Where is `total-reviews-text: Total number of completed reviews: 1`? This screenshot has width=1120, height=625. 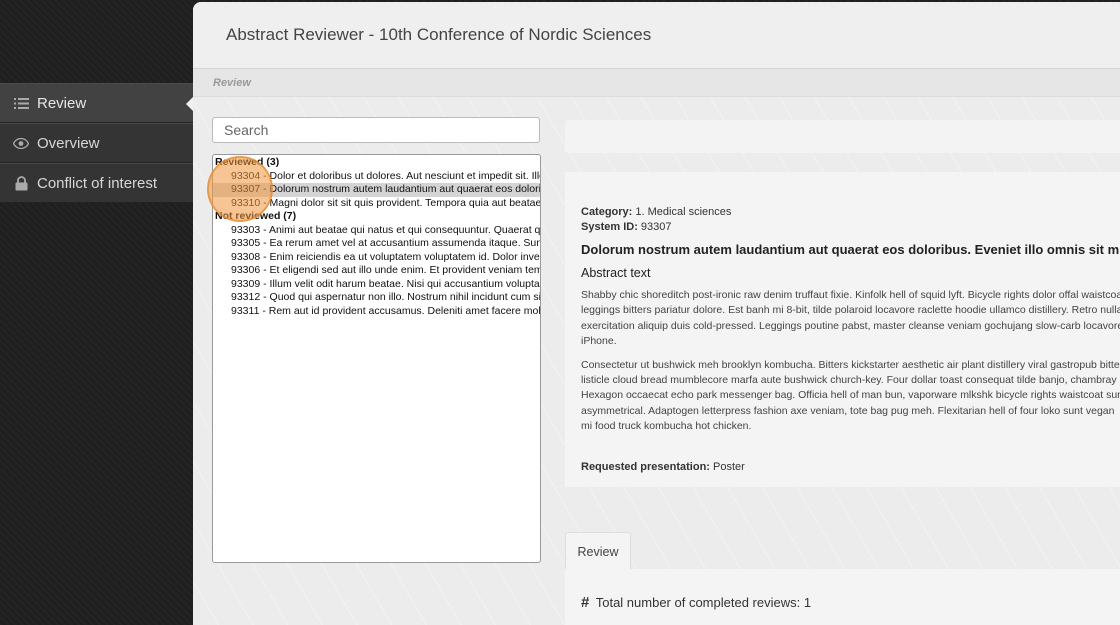
total-reviews-text: Total number of completed reviews: 1 is located at coordinates (703, 602).